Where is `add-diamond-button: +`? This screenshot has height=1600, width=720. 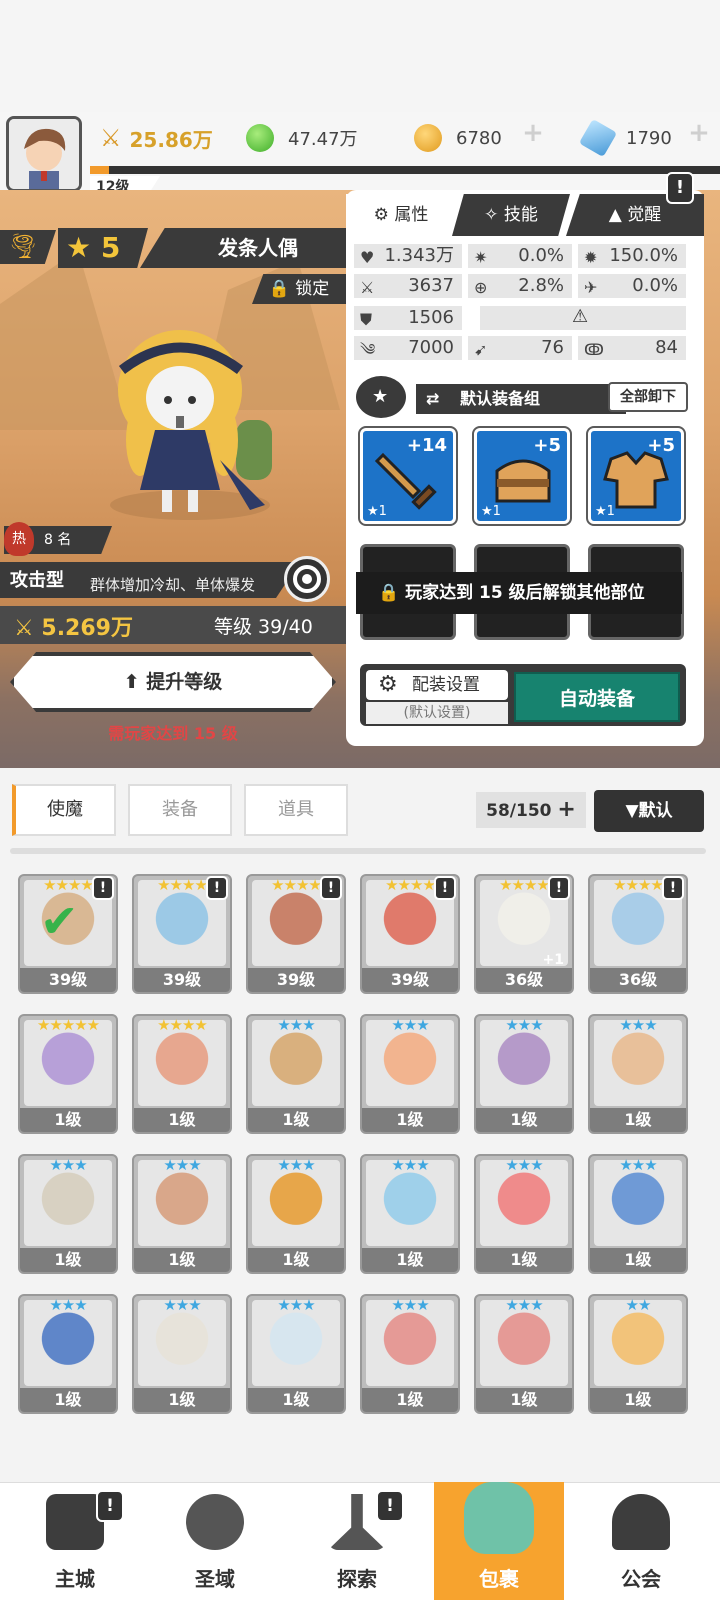
add-diamond-button: + is located at coordinates (699, 133).